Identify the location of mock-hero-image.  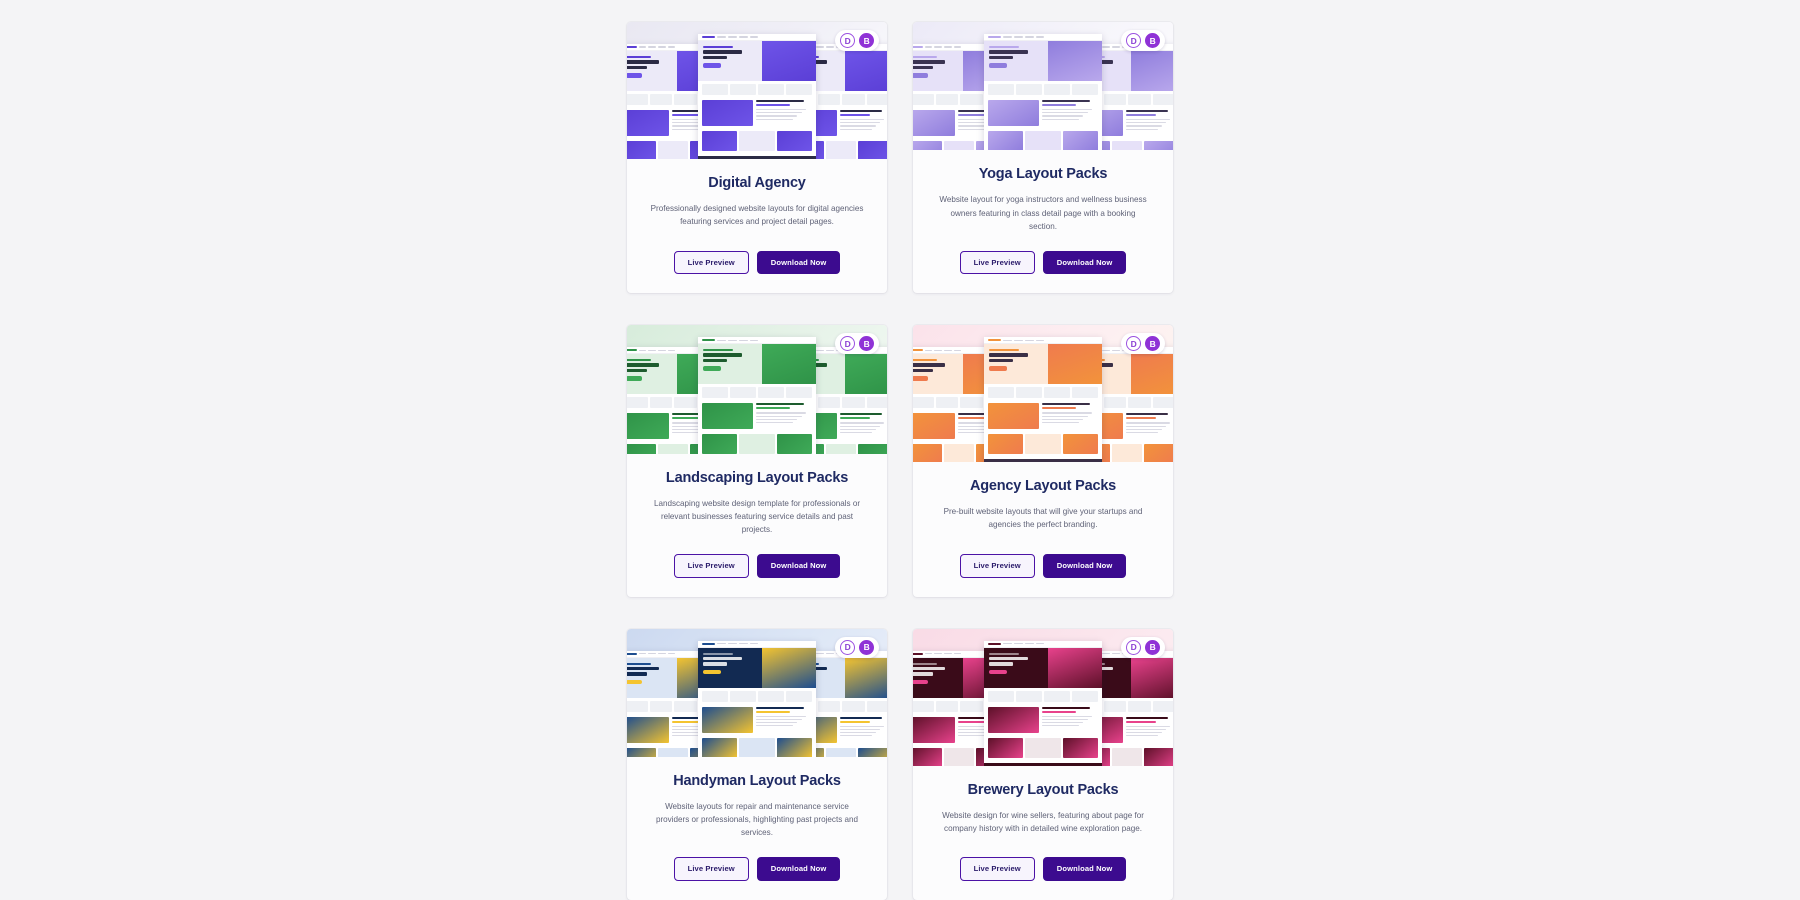
(788, 667).